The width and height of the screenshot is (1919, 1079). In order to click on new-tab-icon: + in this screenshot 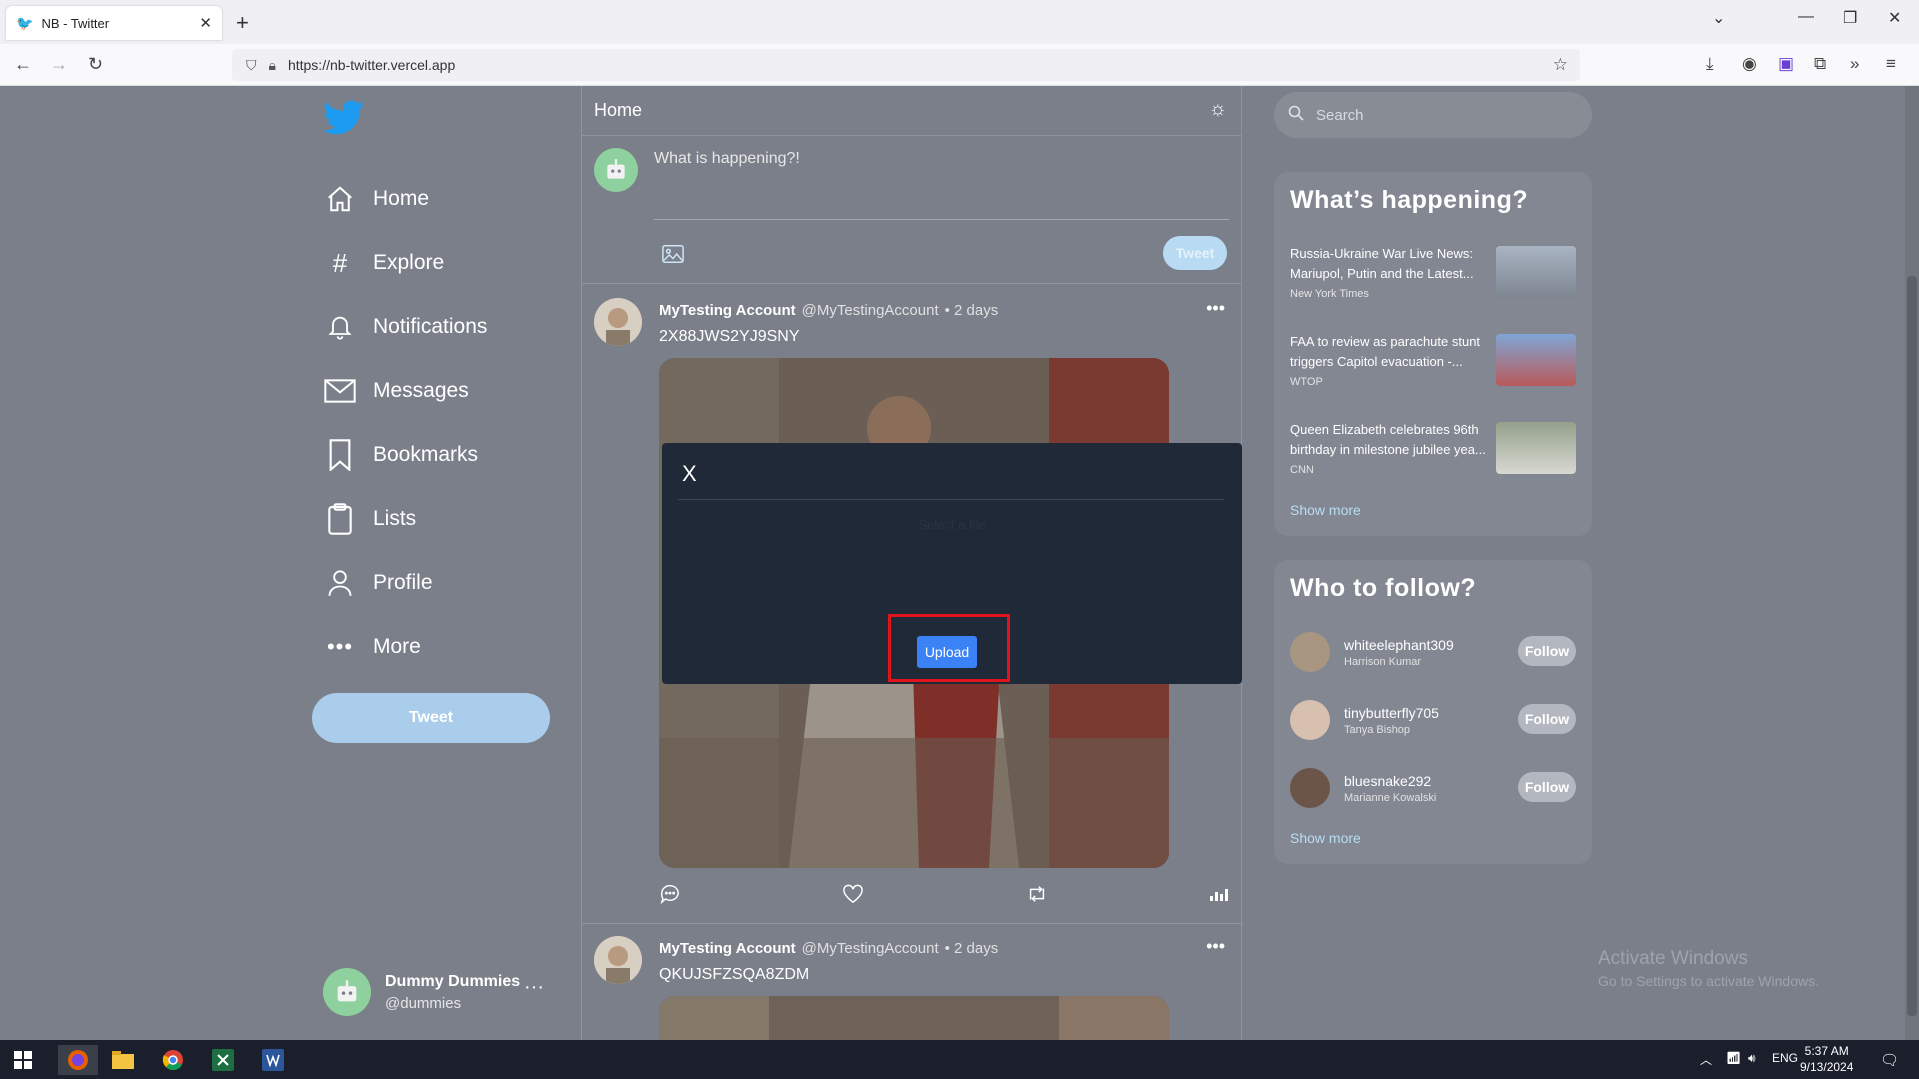, I will do `click(242, 23)`.